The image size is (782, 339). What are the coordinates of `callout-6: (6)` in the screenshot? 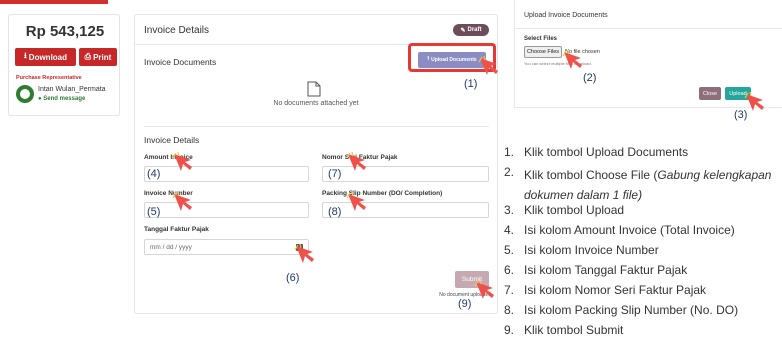 It's located at (293, 278).